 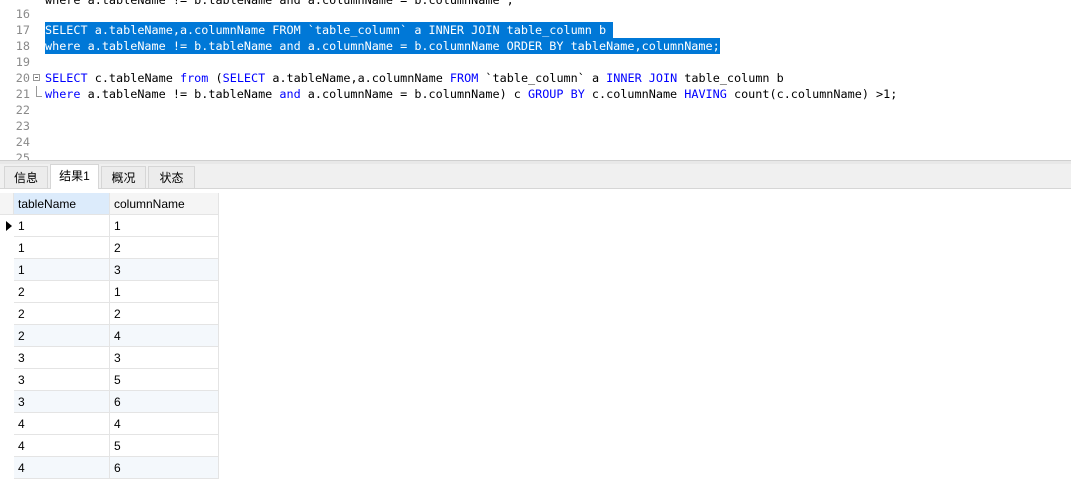 What do you see at coordinates (535, 14) in the screenshot?
I see `editor-line-16: 16` at bounding box center [535, 14].